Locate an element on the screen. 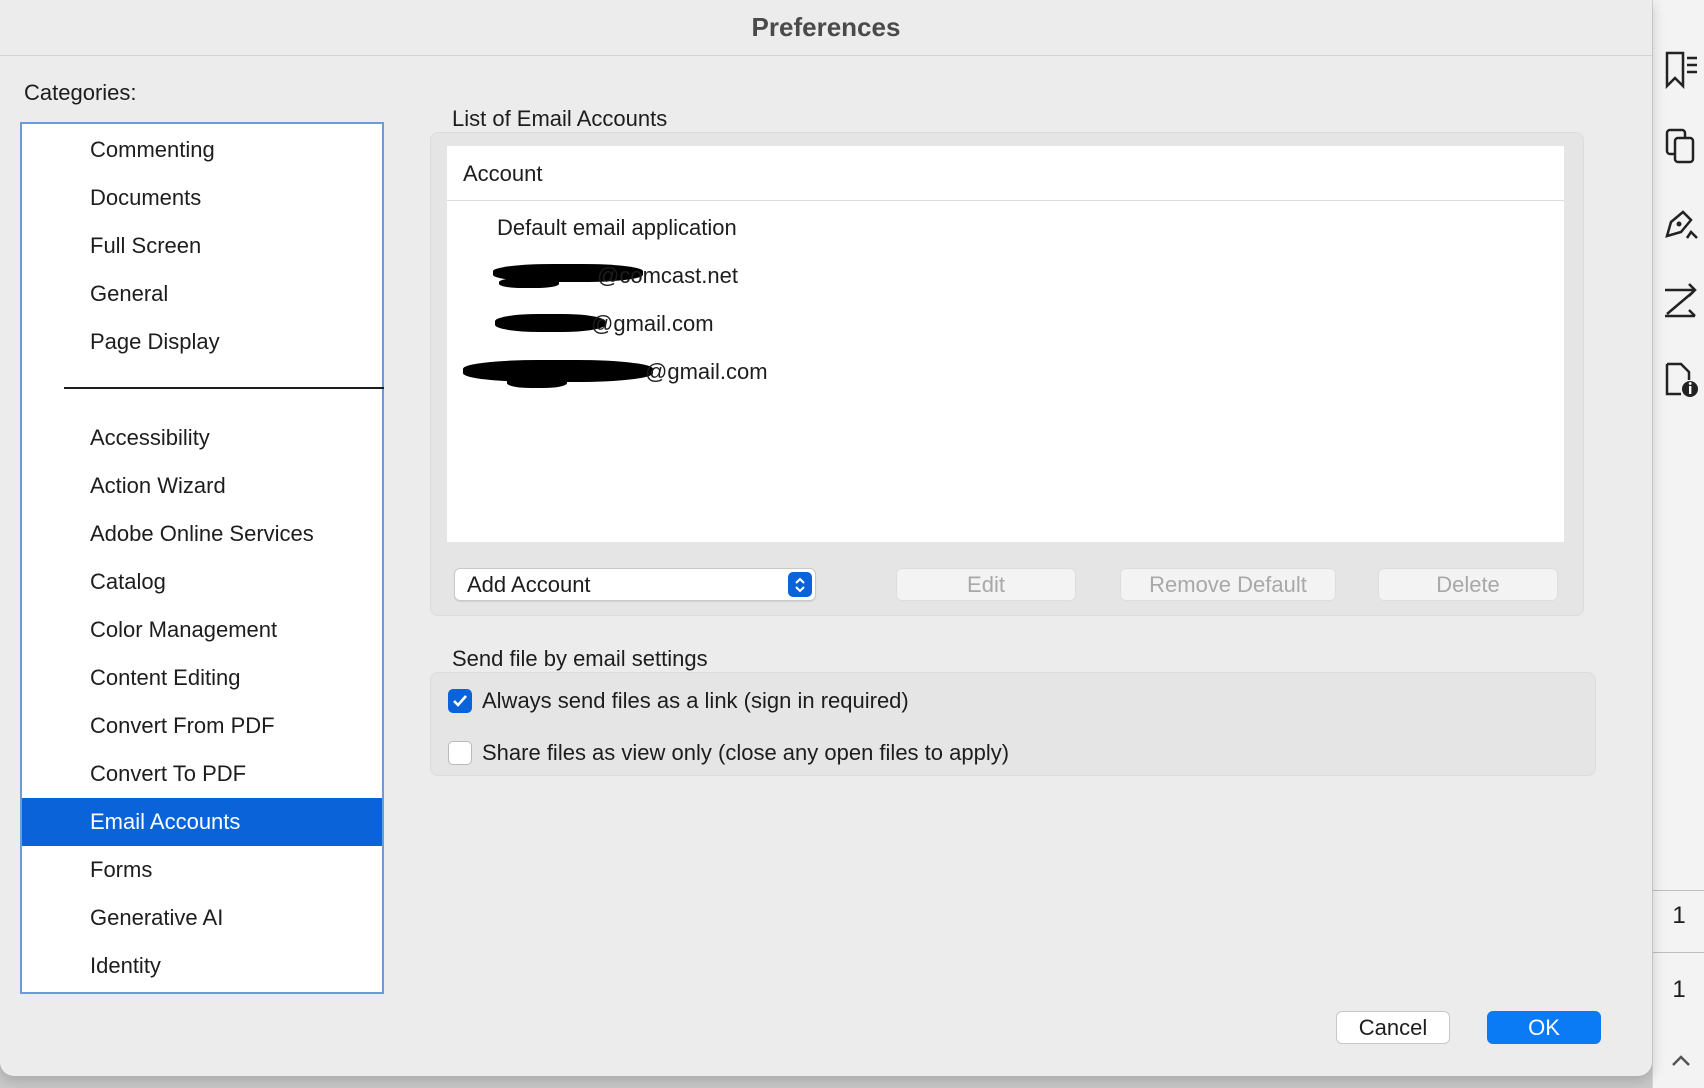 The width and height of the screenshot is (1704, 1088). account-name: @comcast.net is located at coordinates (667, 275).